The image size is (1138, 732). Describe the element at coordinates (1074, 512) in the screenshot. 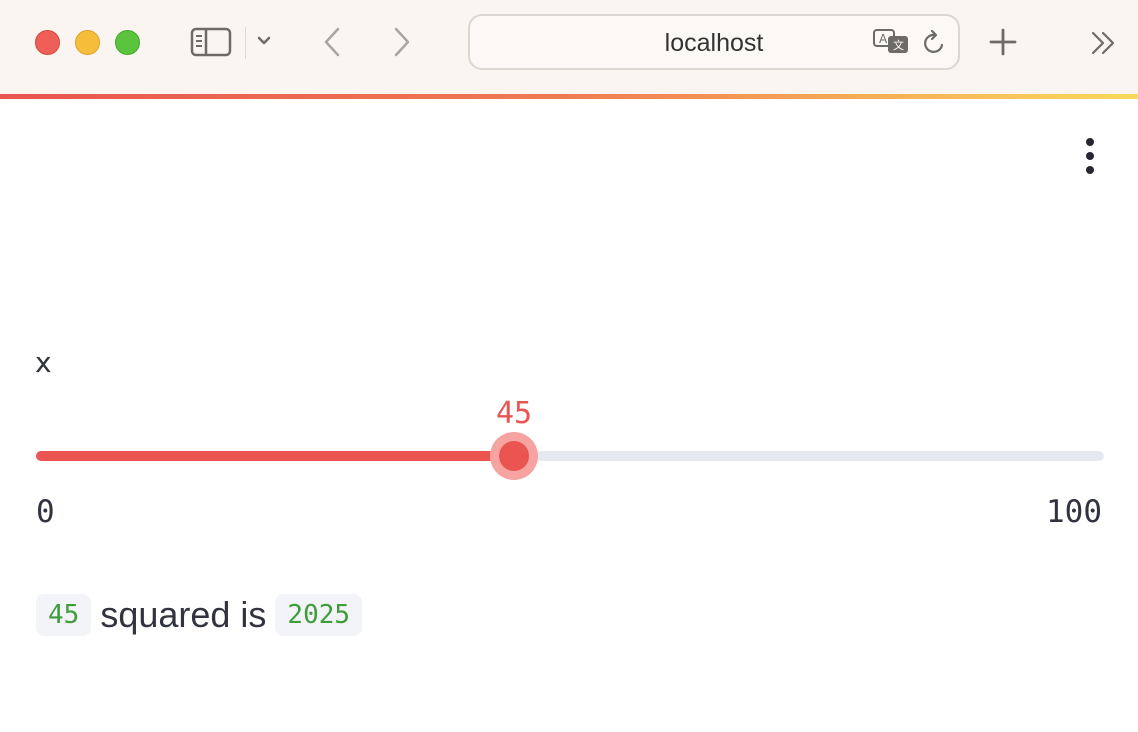

I see `slider-max-label: 100` at that location.